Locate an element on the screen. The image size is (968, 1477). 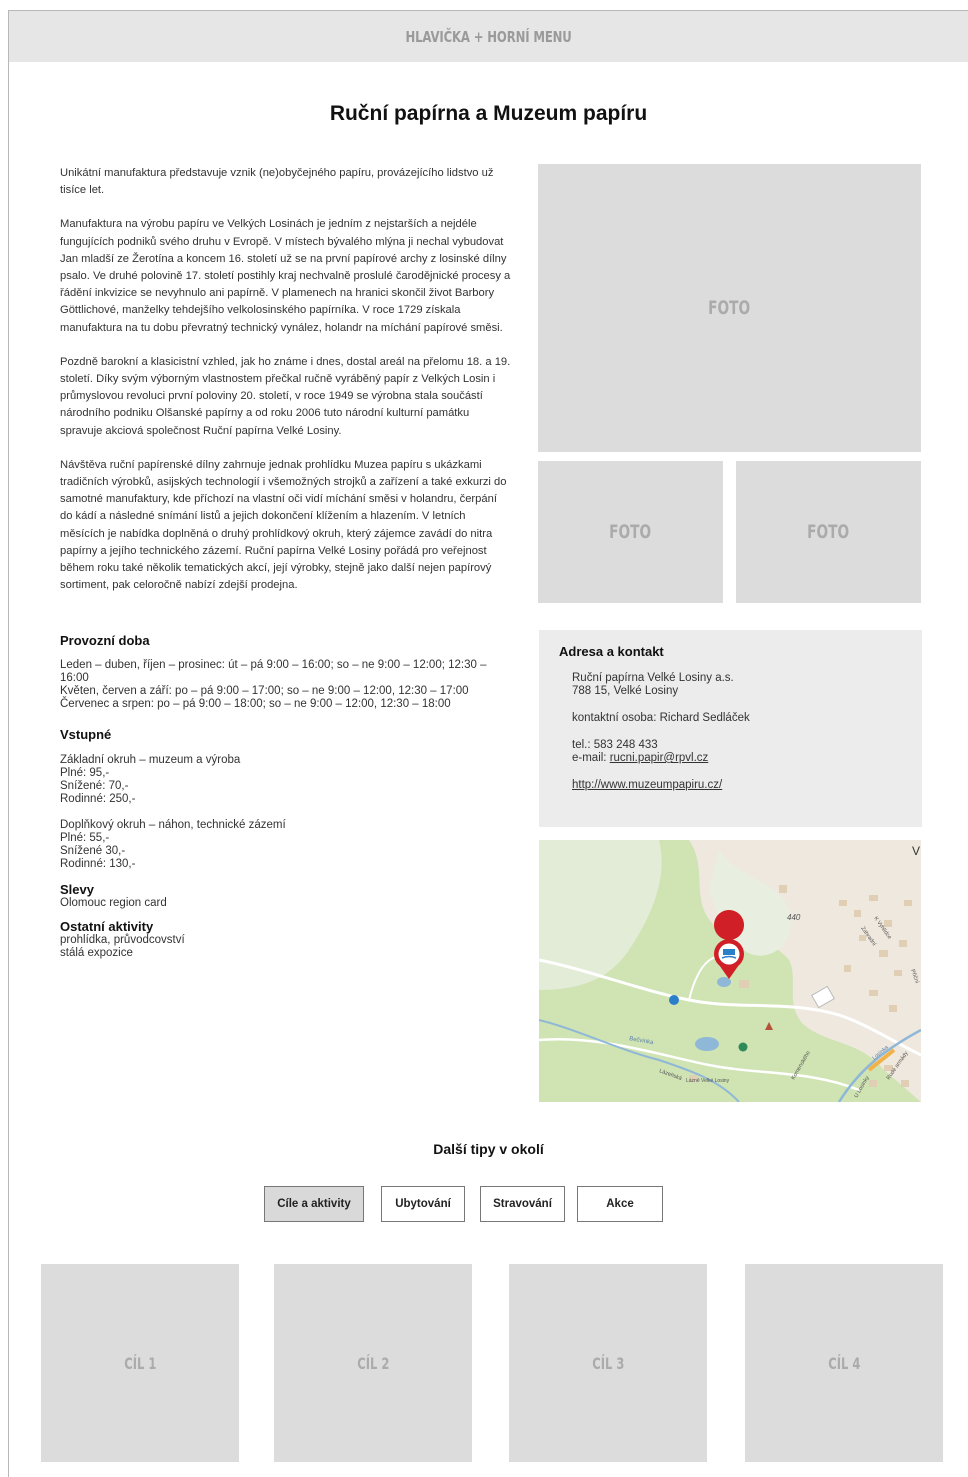
tip-card: CÍL 3 is located at coordinates (608, 1363).